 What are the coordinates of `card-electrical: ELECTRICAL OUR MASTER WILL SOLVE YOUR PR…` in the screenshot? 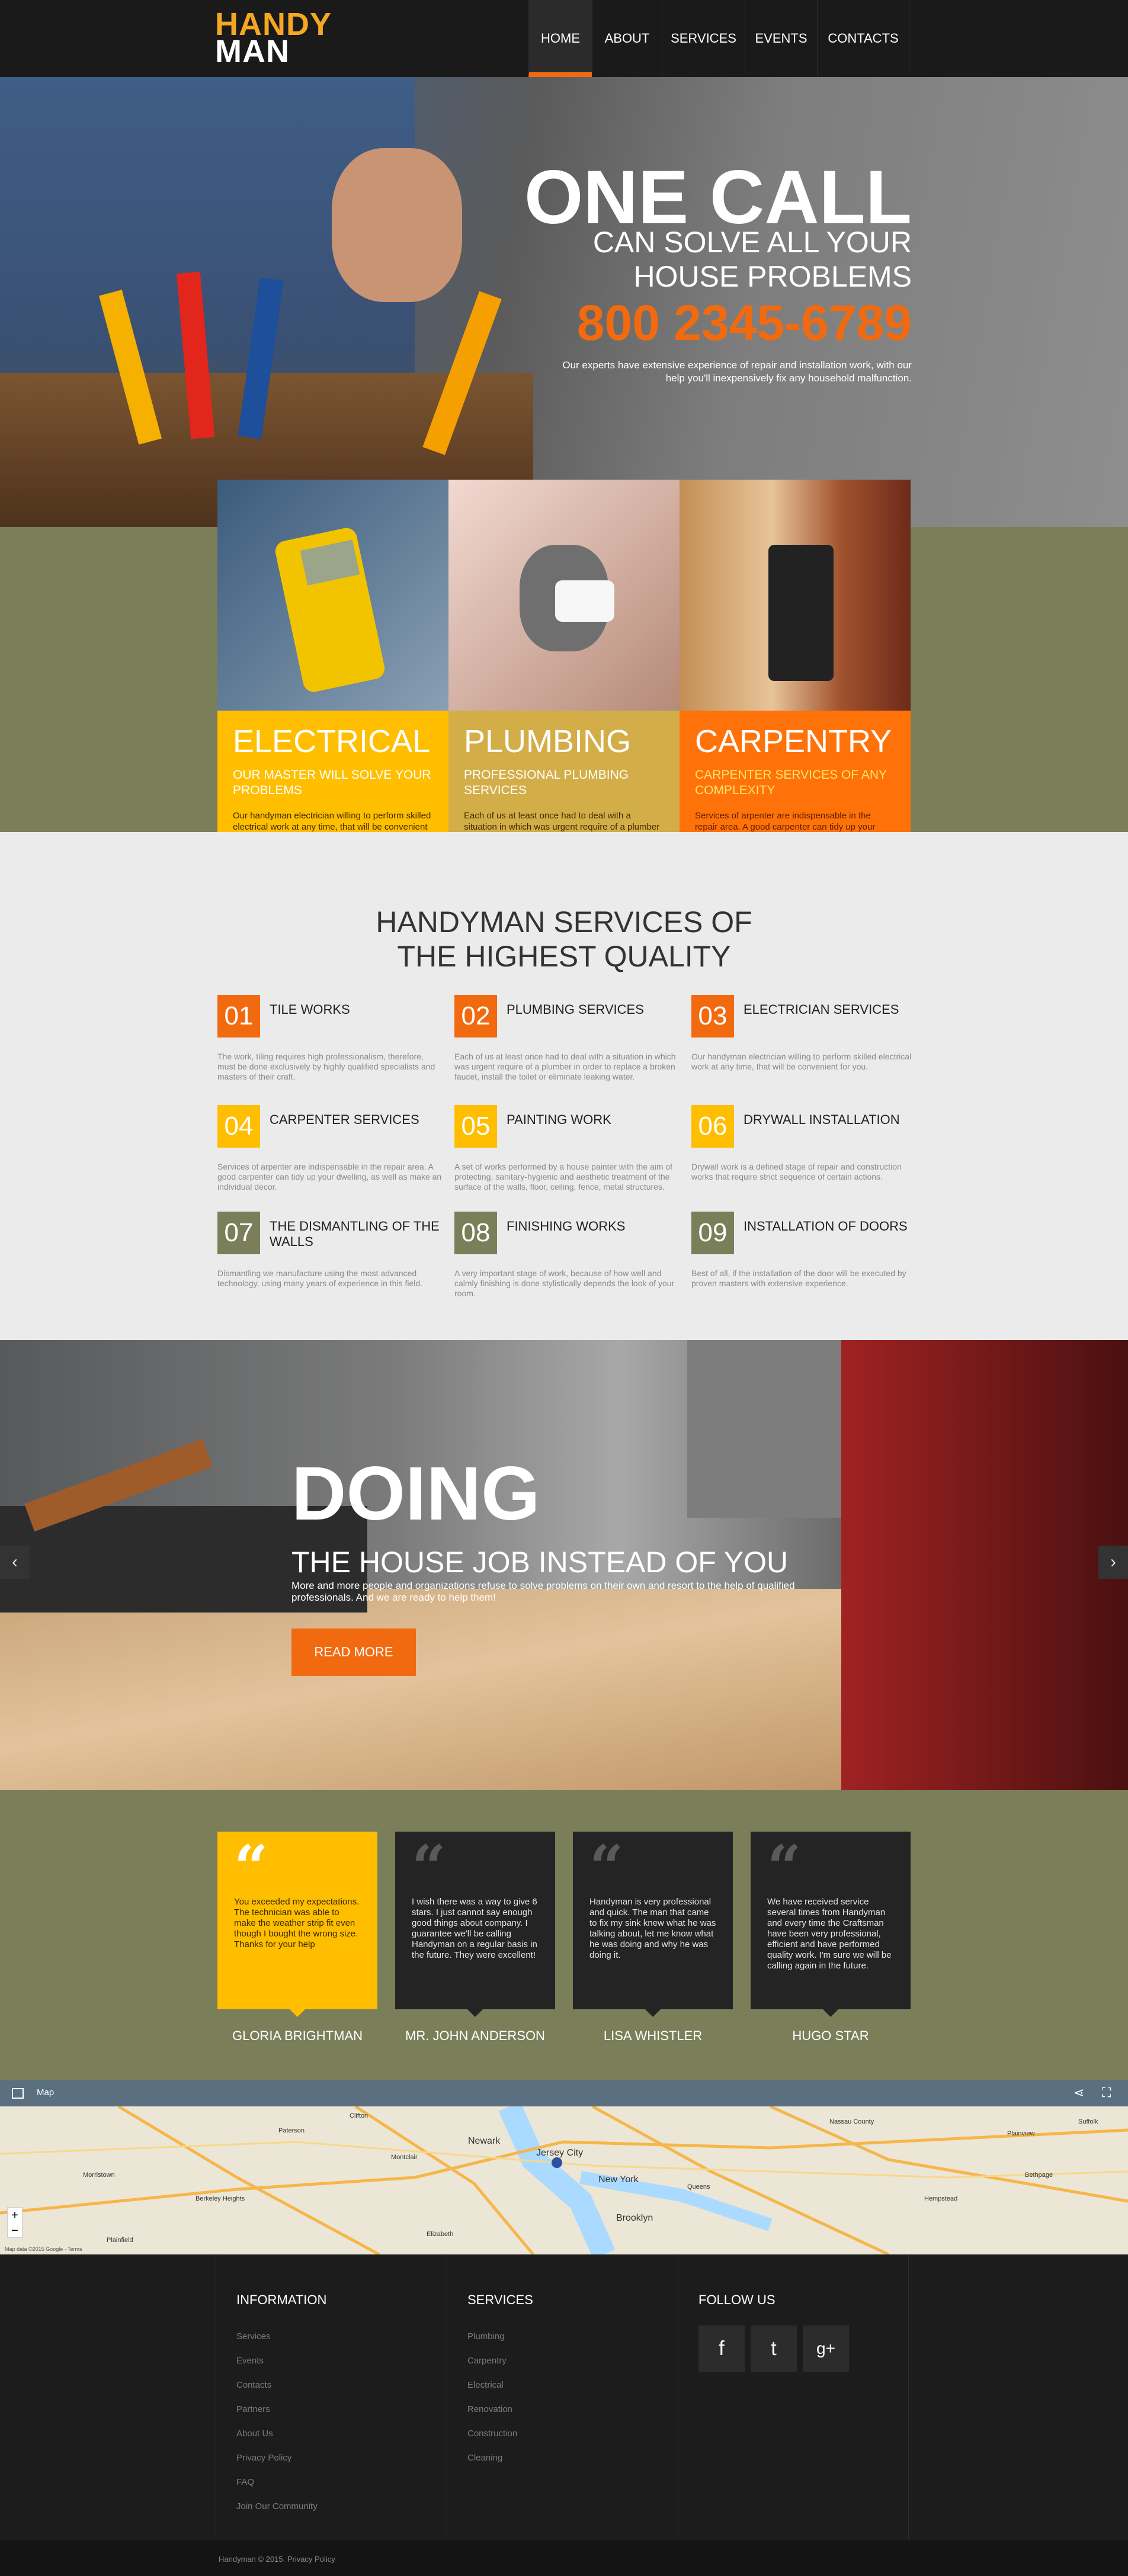 It's located at (332, 678).